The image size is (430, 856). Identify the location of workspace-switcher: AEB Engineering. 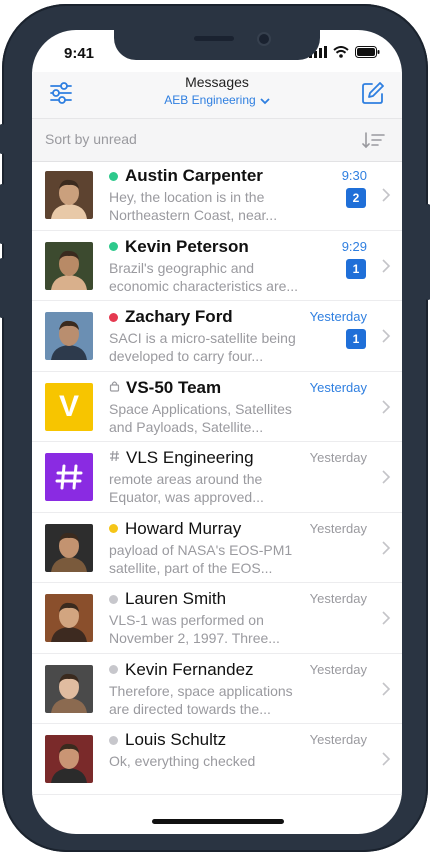
(217, 100).